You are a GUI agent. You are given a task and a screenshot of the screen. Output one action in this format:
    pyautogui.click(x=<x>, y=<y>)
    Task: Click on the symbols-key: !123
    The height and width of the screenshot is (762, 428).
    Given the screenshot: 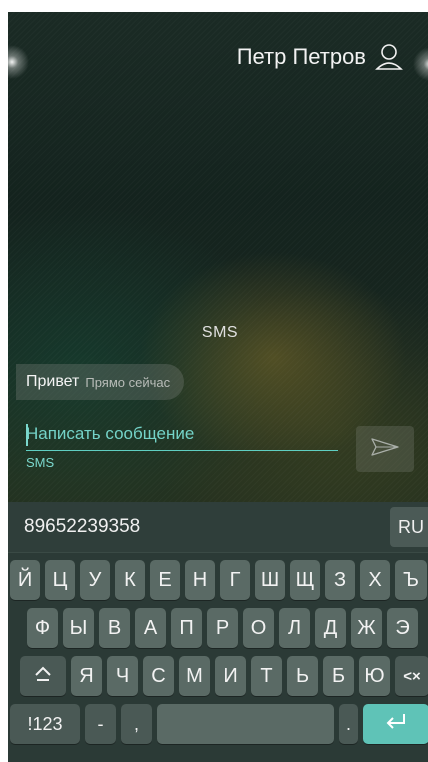 What is the action you would take?
    pyautogui.click(x=45, y=724)
    